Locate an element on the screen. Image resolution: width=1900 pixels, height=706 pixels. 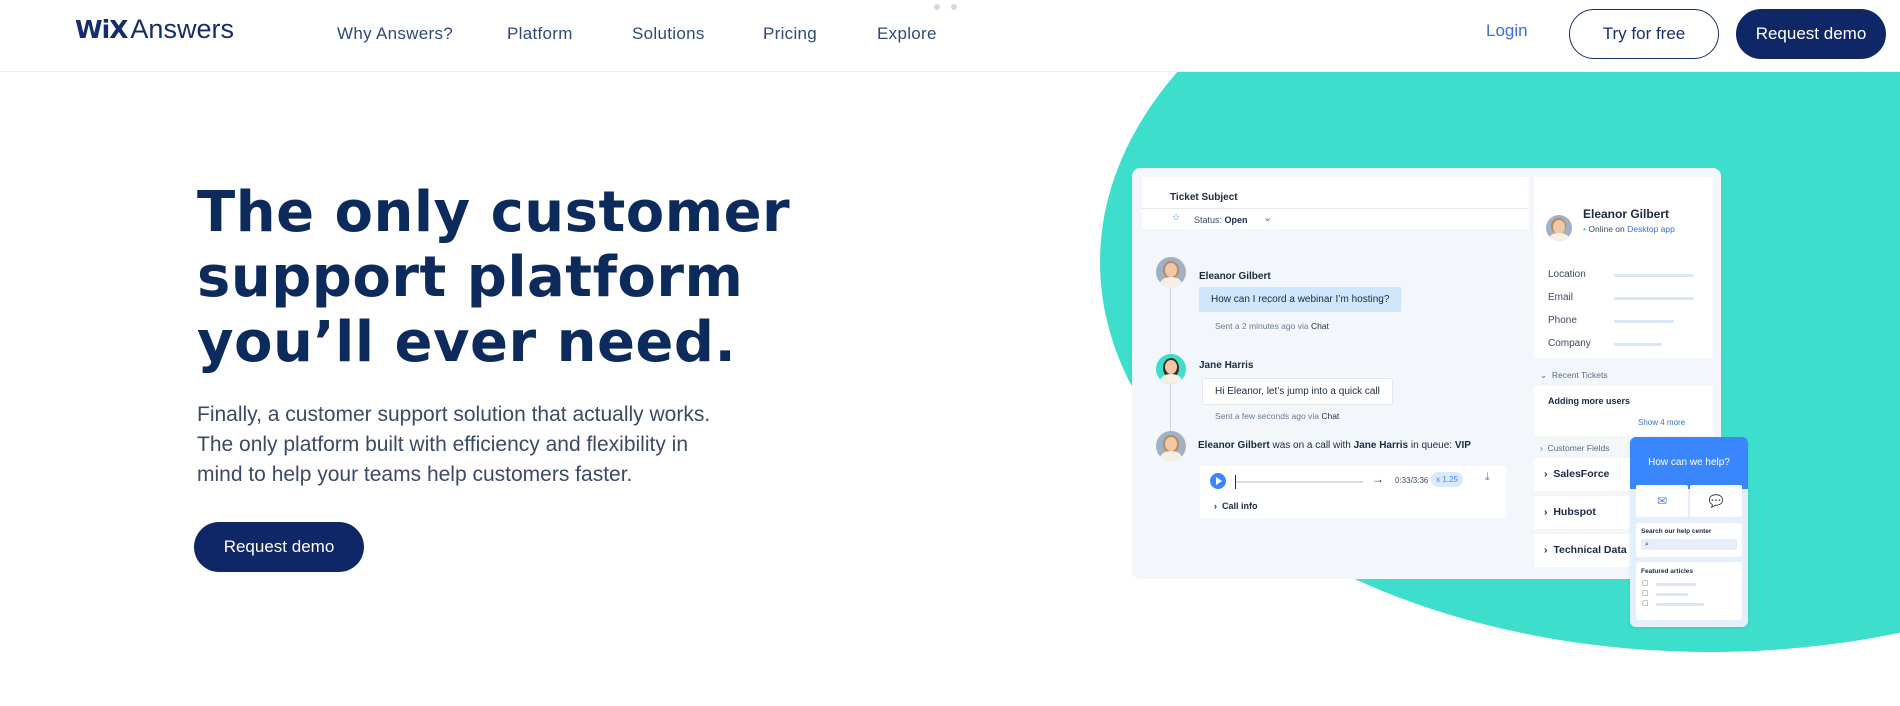
accordion-label: › Technical Data is located at coordinates (1585, 550).